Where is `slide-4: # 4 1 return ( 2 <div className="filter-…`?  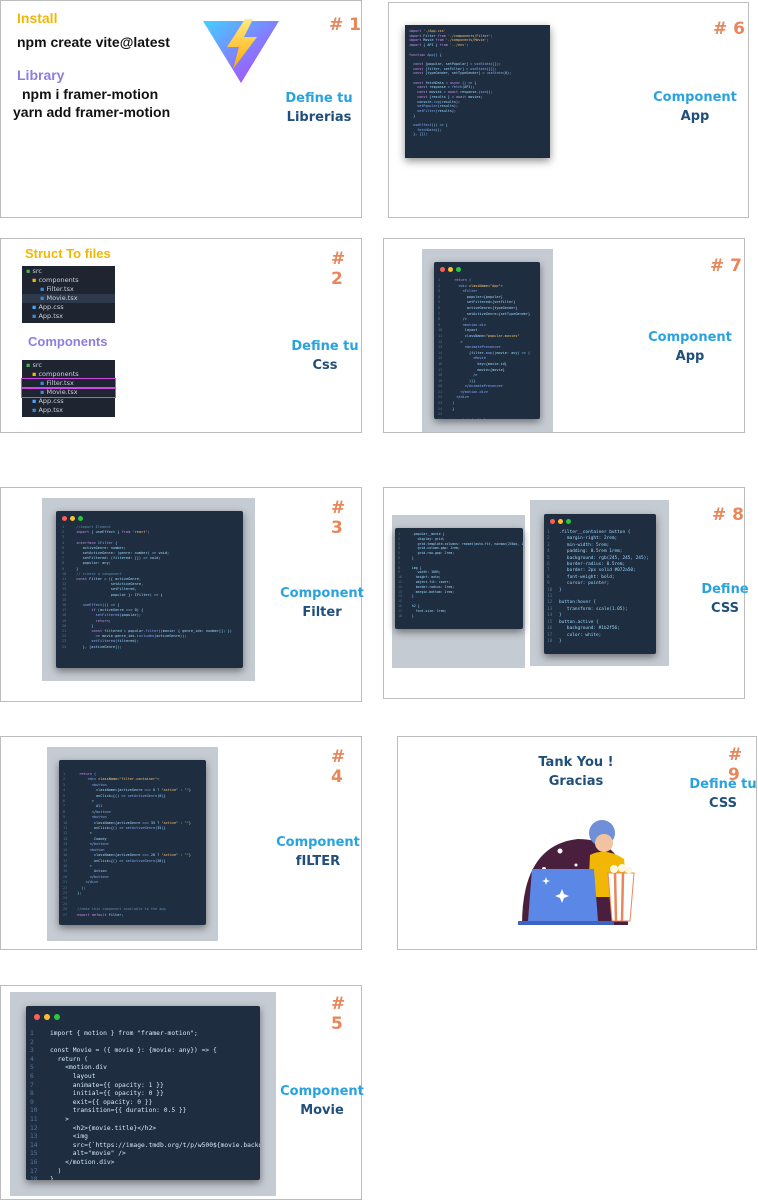 slide-4: # 4 1 return ( 2 <div className="filter-… is located at coordinates (181, 843).